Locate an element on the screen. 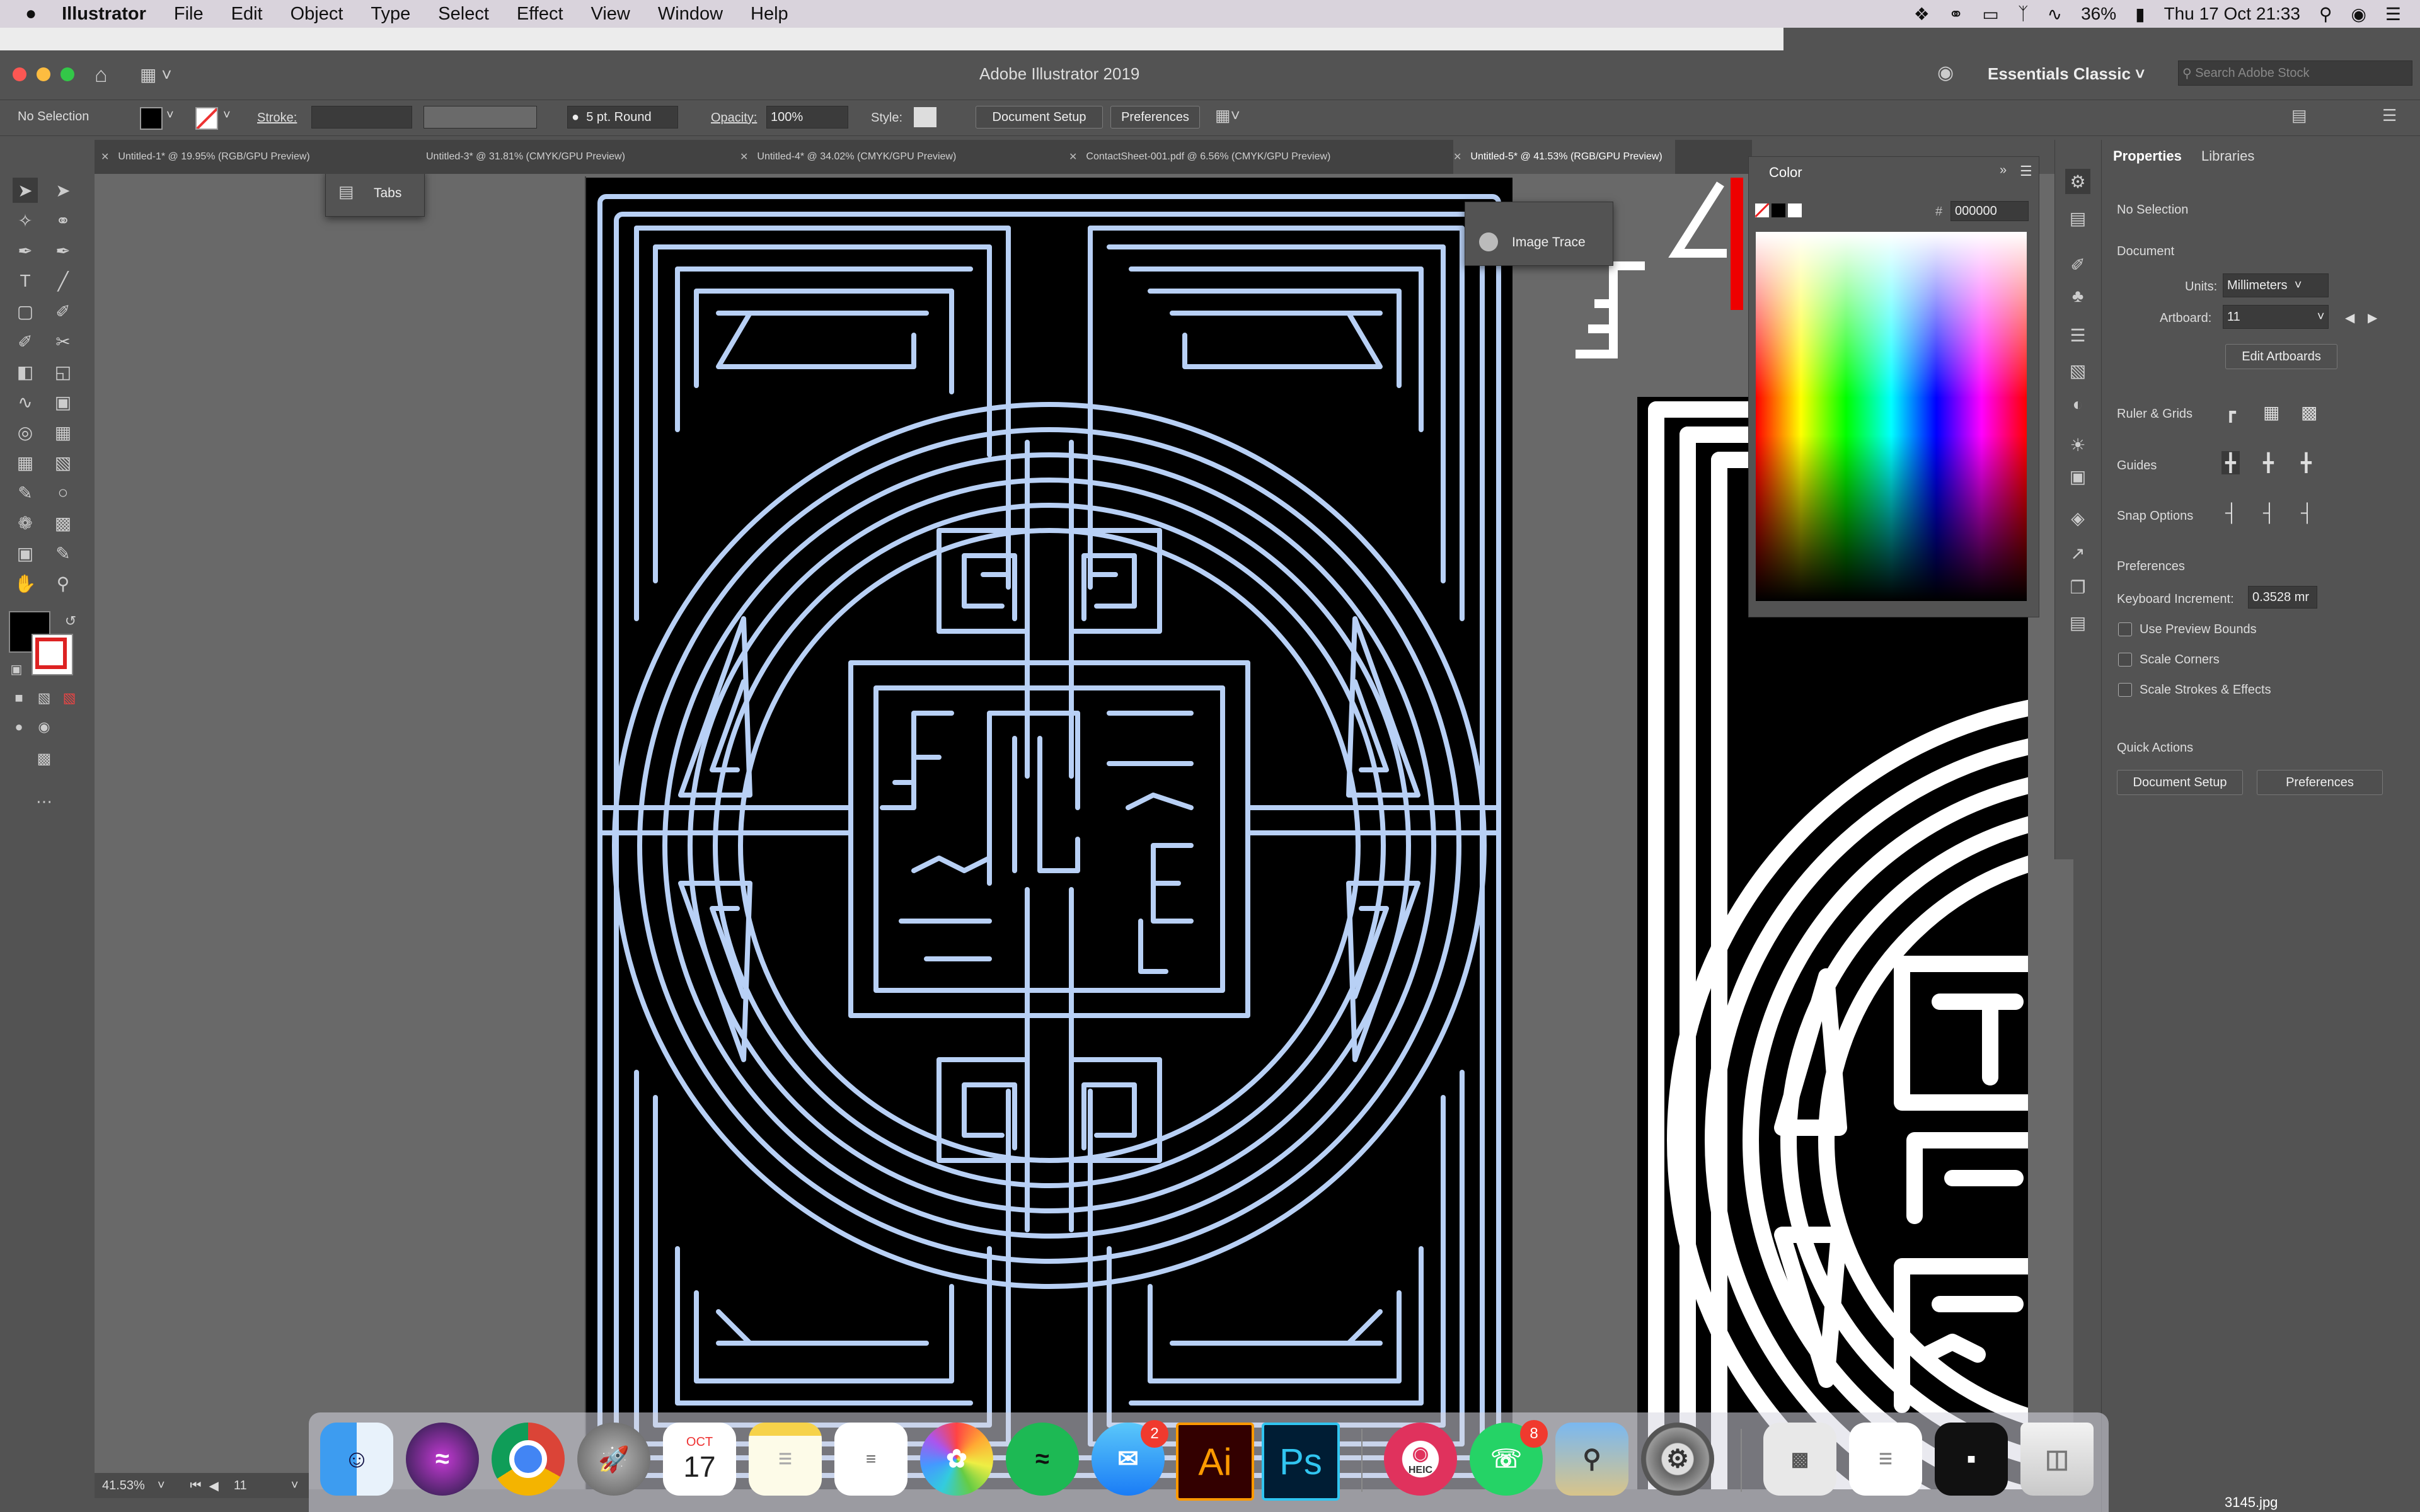 The image size is (2420, 1512). preview-icon: ⚲ is located at coordinates (1591, 1459).